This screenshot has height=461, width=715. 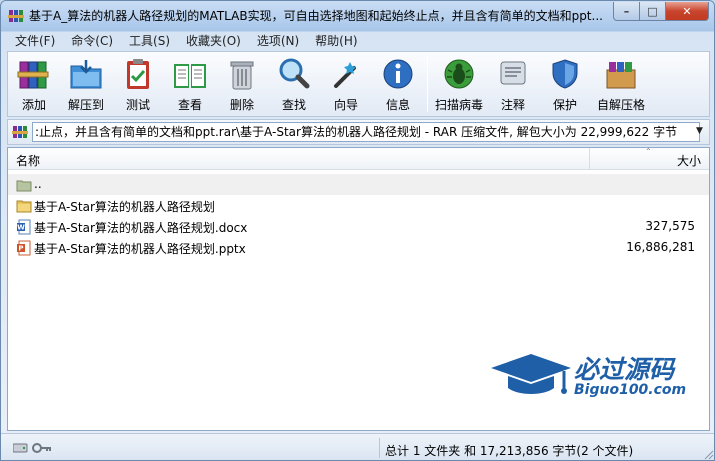 I want to click on status-summary: 总计 1 文件夹 和 17,213,856 字节(2 个文件), so click(x=509, y=451).